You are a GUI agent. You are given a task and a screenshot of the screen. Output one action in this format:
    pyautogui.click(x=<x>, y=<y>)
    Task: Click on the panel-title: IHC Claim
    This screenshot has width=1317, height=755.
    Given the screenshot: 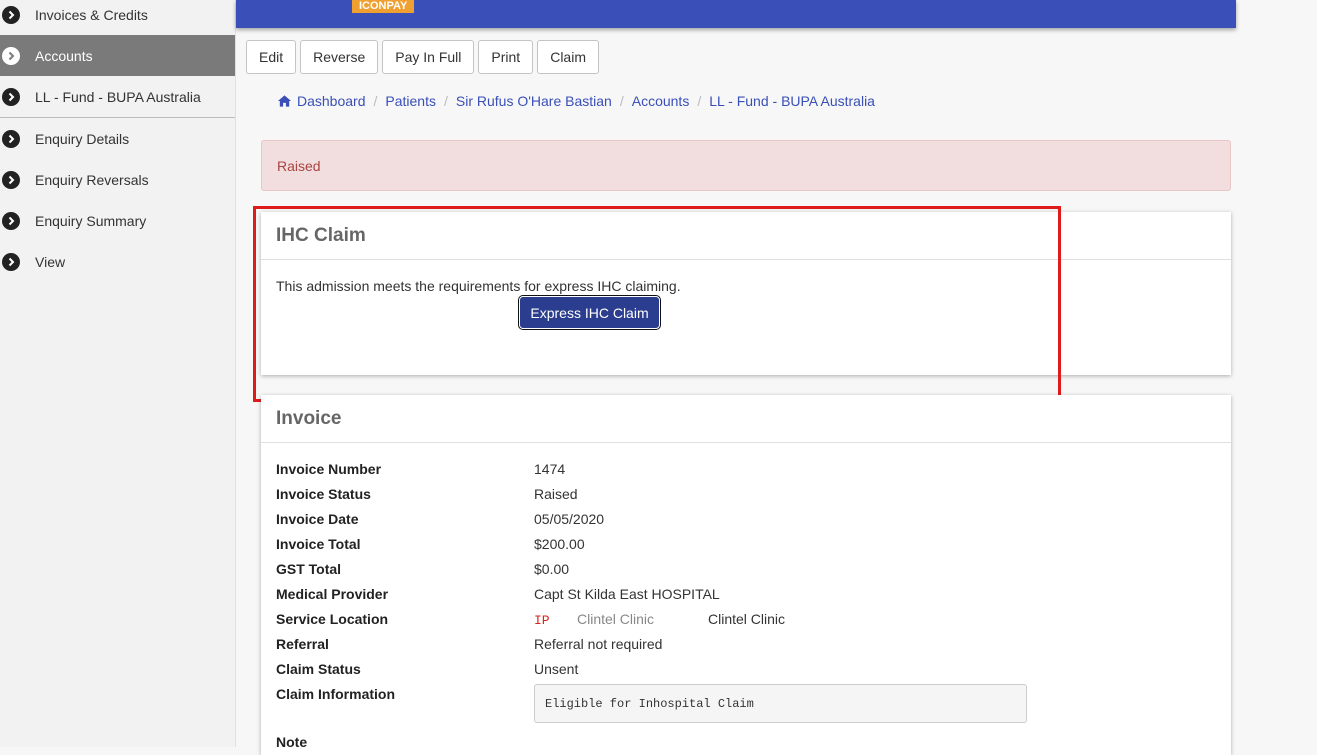 What is the action you would take?
    pyautogui.click(x=746, y=236)
    